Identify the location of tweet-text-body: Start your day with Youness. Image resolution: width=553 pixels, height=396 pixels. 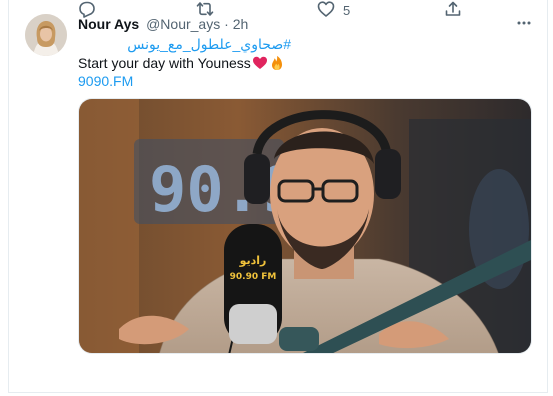
(164, 63).